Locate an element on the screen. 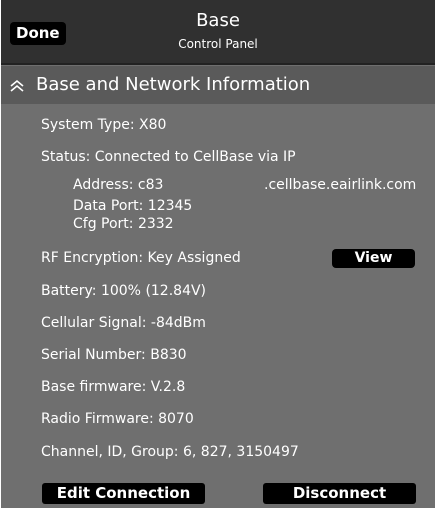  status-text: Status: Connected to CellBase via IP is located at coordinates (168, 157).